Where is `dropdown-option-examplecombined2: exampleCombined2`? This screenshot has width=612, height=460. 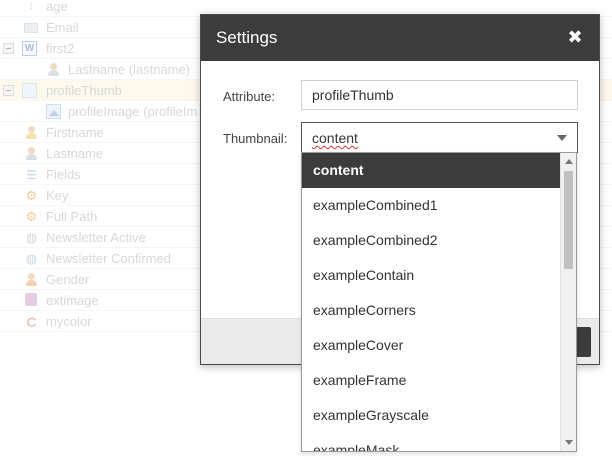
dropdown-option-examplecombined2: exampleCombined2 is located at coordinates (431, 240).